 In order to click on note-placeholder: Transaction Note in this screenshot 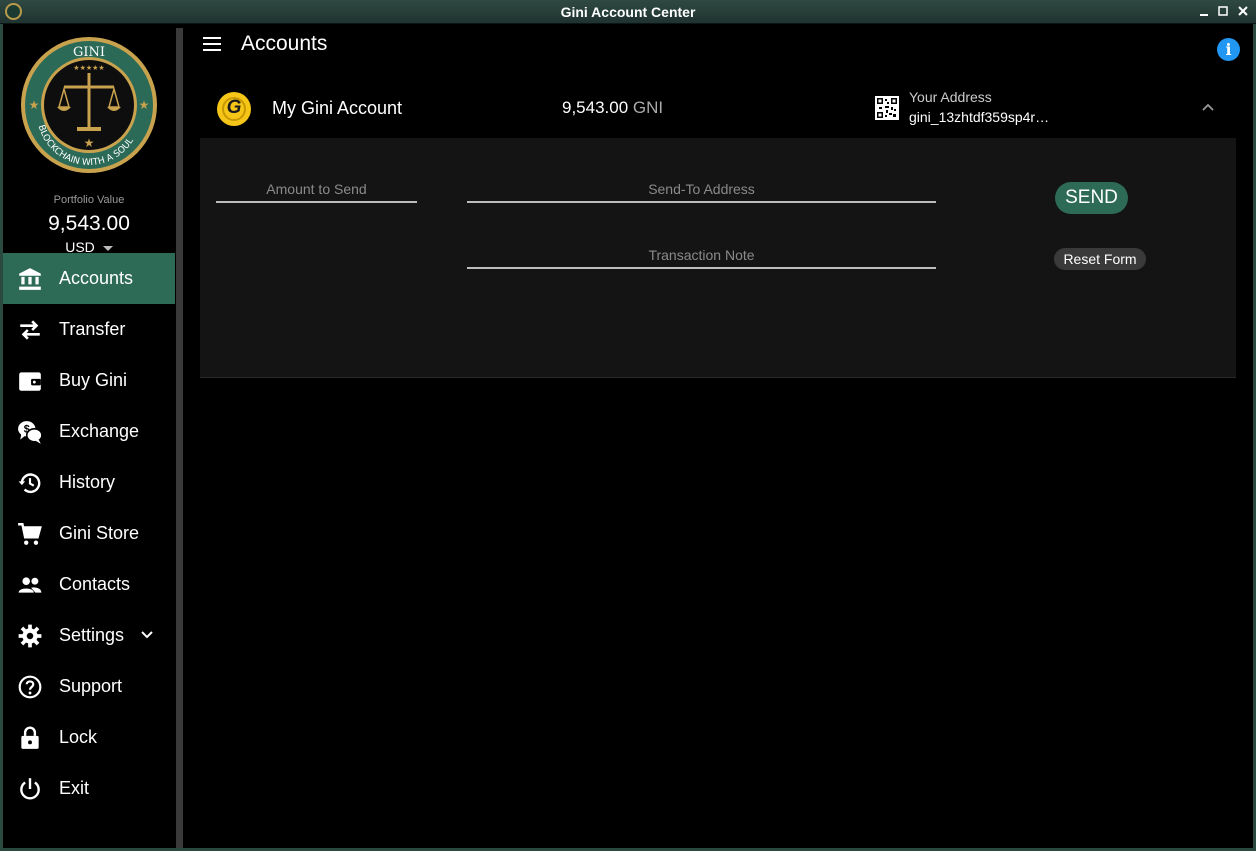, I will do `click(701, 255)`.